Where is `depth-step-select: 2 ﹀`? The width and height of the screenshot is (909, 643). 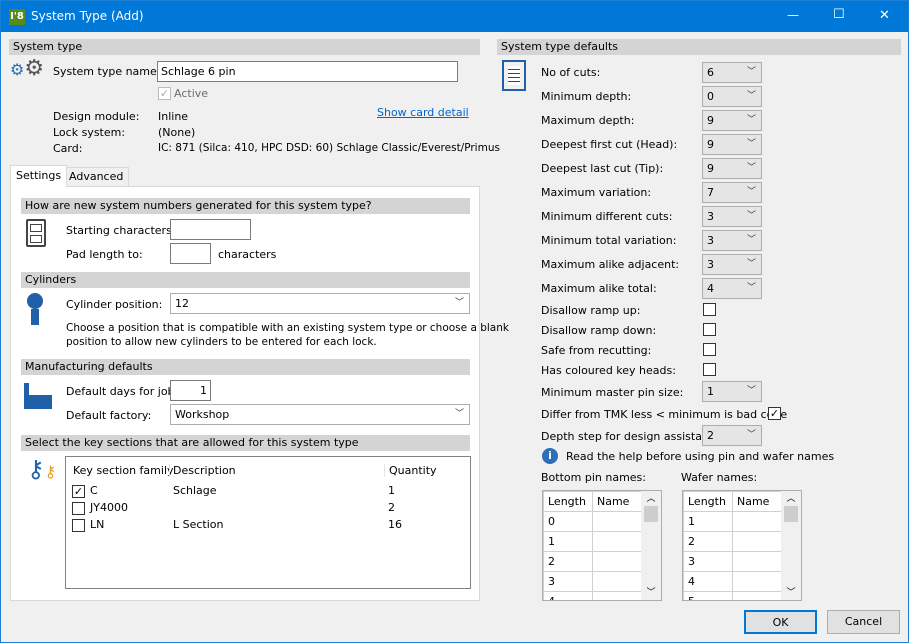 depth-step-select: 2 ﹀ is located at coordinates (732, 435).